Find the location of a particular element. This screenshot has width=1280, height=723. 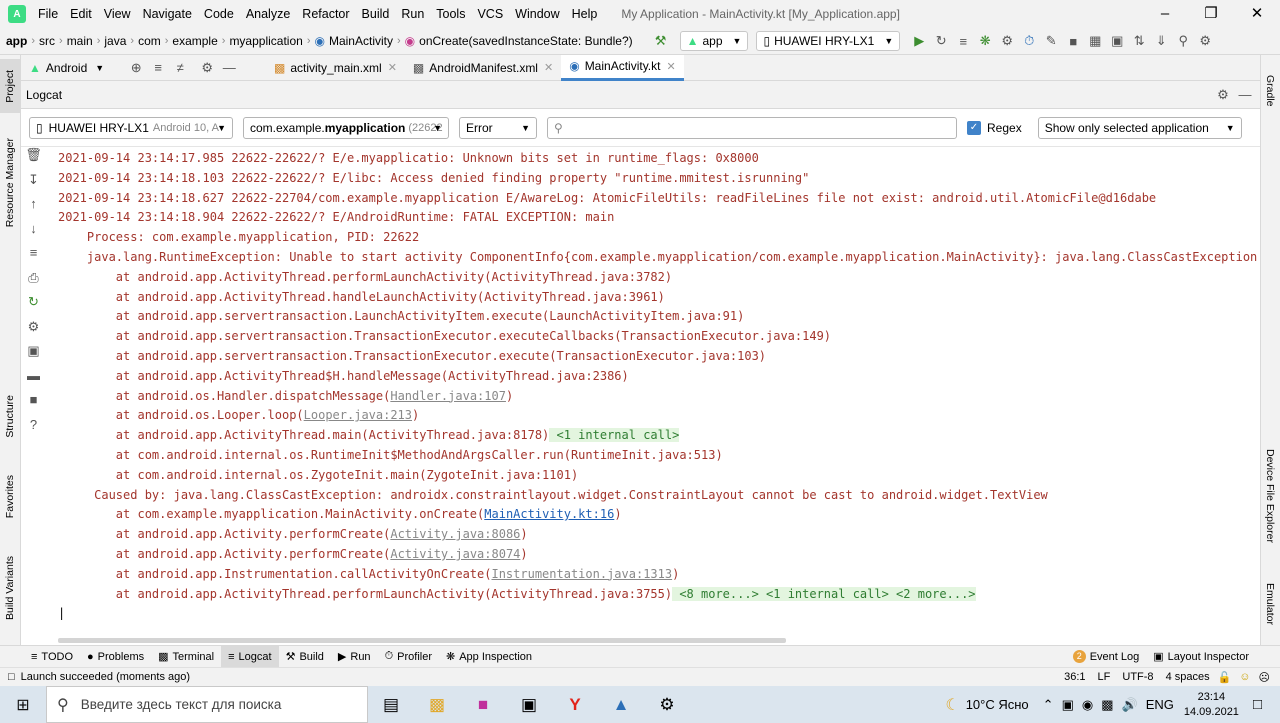

menu-code: Code is located at coordinates (219, 14).